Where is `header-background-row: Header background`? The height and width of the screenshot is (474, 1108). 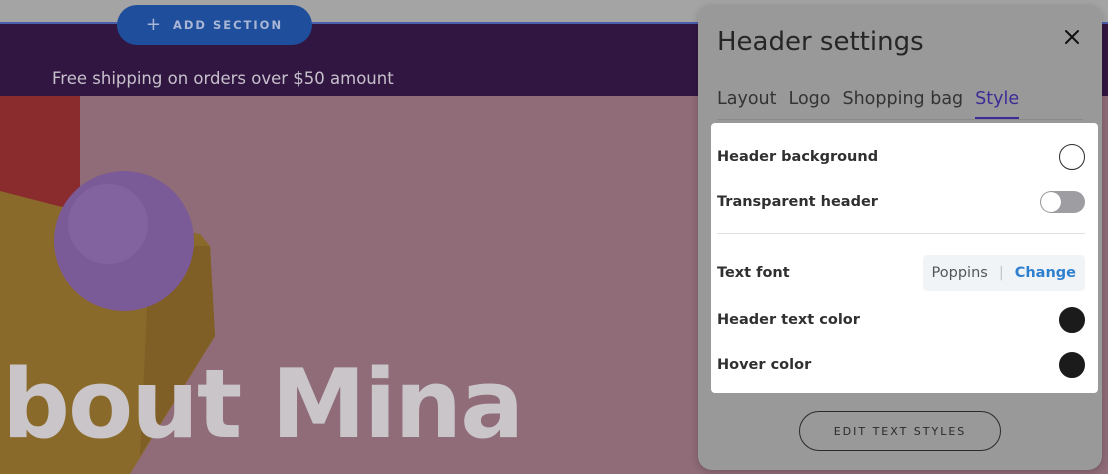 header-background-row: Header background is located at coordinates (901, 157).